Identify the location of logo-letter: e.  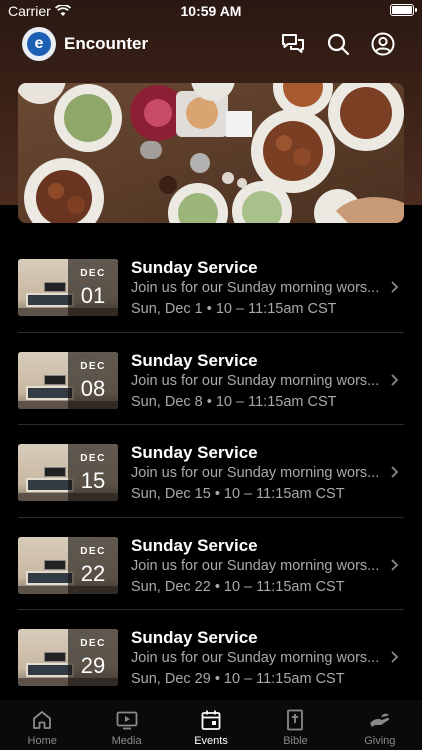
(39, 44).